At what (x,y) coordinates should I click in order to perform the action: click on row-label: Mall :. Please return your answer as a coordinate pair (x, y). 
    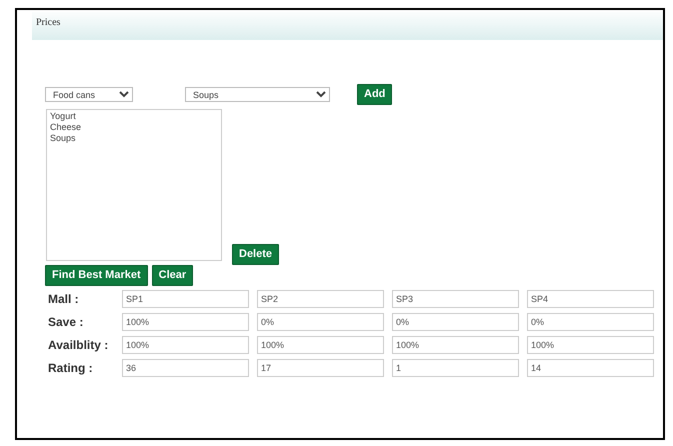
    Looking at the image, I should click on (64, 299).